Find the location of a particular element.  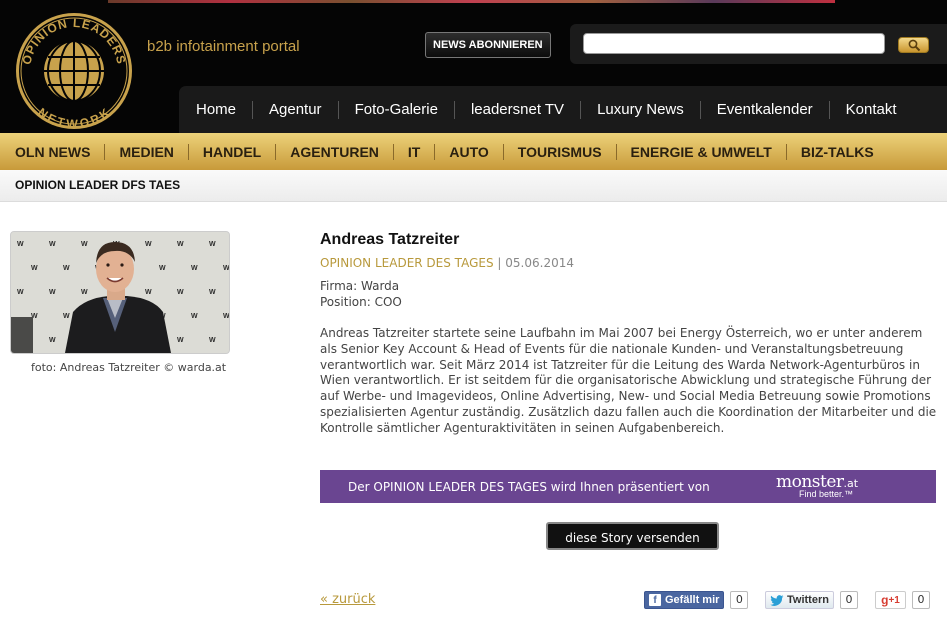

portrait-image: WWWWWWWWWWWWWWWWWWWWWWWWWWWWWWWWWWW is located at coordinates (120, 292).